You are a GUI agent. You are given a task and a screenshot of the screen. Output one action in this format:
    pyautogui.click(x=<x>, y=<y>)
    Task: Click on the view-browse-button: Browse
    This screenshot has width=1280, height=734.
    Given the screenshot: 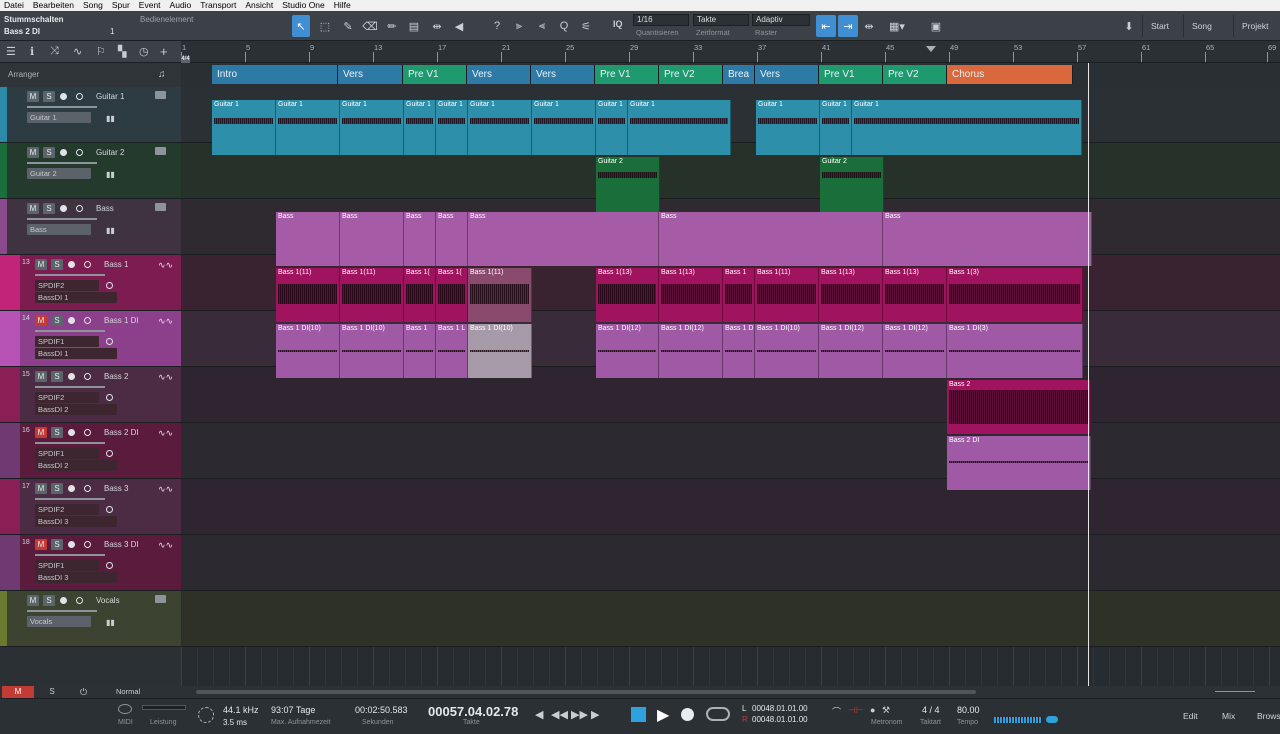 What is the action you would take?
    pyautogui.click(x=1268, y=716)
    